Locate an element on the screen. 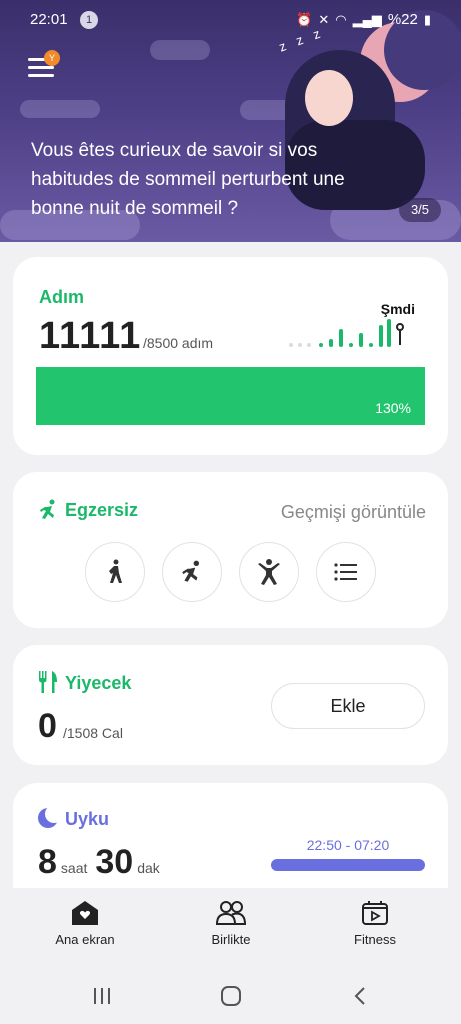 This screenshot has width=461, height=1024. status-bar: 22:01 1 ⏰ ✕ ◠ ▂▄▆ %22 ▮ is located at coordinates (230, 20).